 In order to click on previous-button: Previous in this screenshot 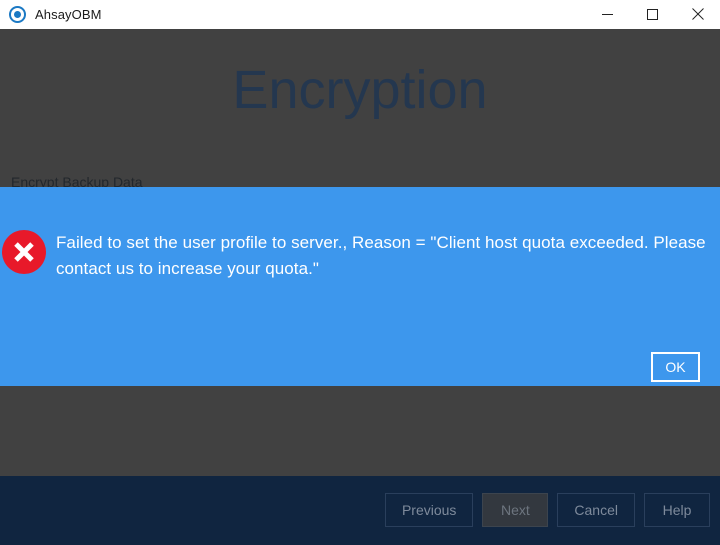, I will do `click(429, 510)`.